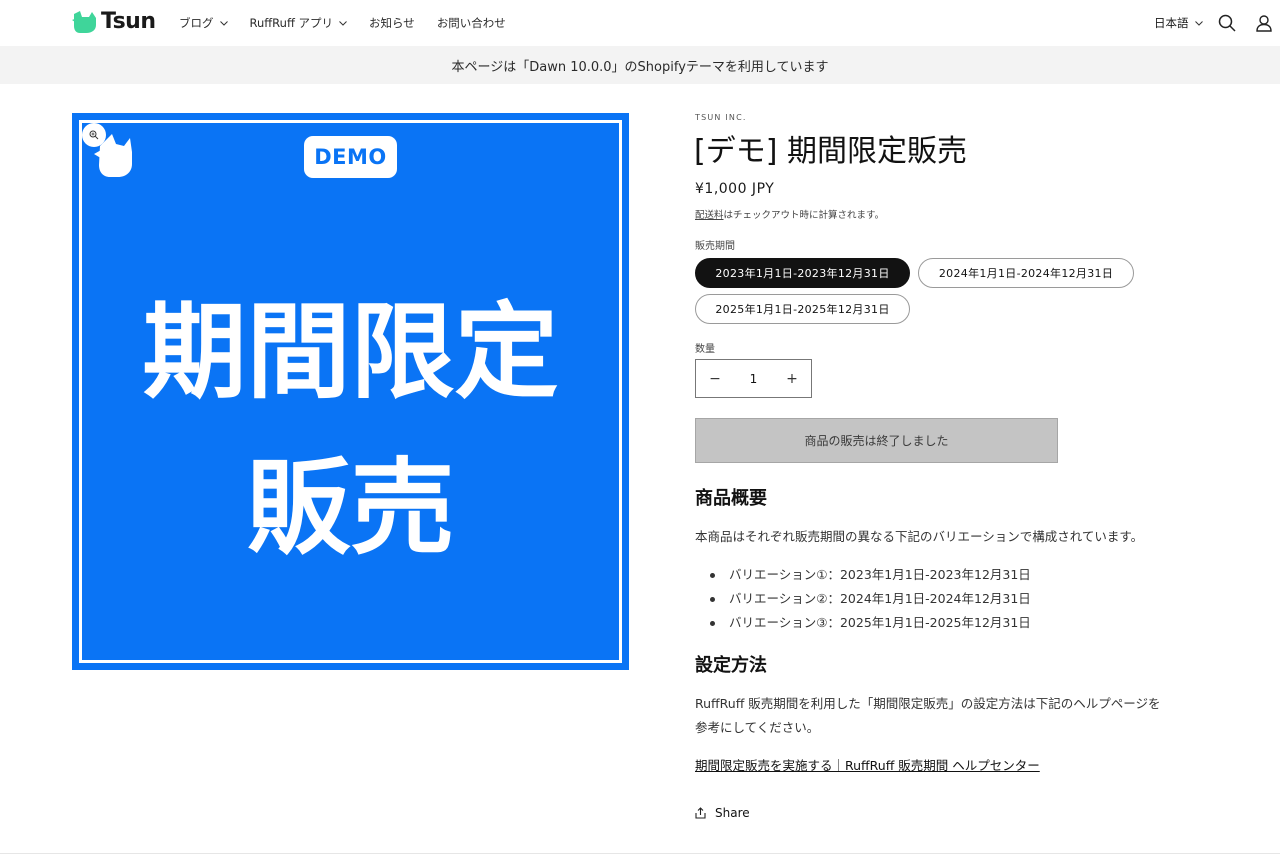 The width and height of the screenshot is (1280, 856). I want to click on share-label: Share, so click(732, 813).